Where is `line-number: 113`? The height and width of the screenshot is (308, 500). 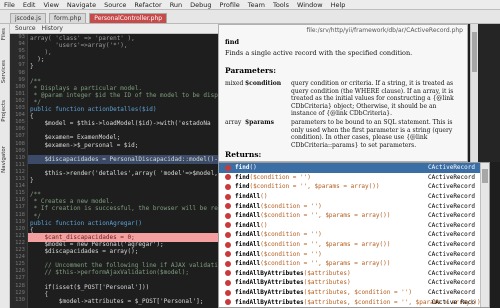 line-number: 113 is located at coordinates (20, 179).